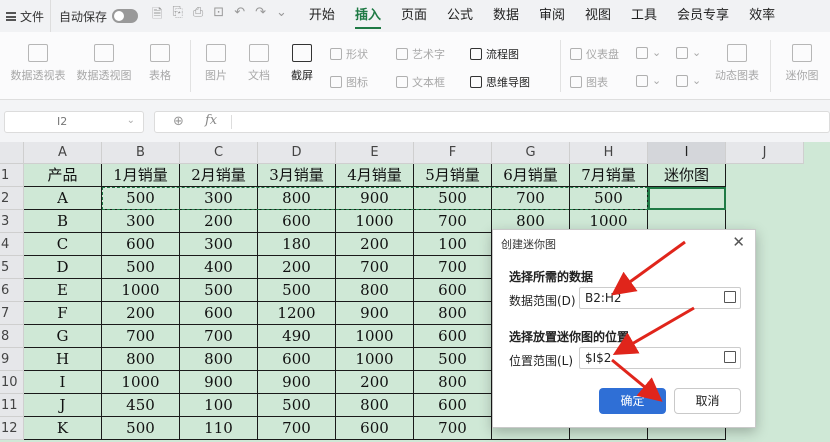  I want to click on header-cell: 2月销量, so click(219, 175).